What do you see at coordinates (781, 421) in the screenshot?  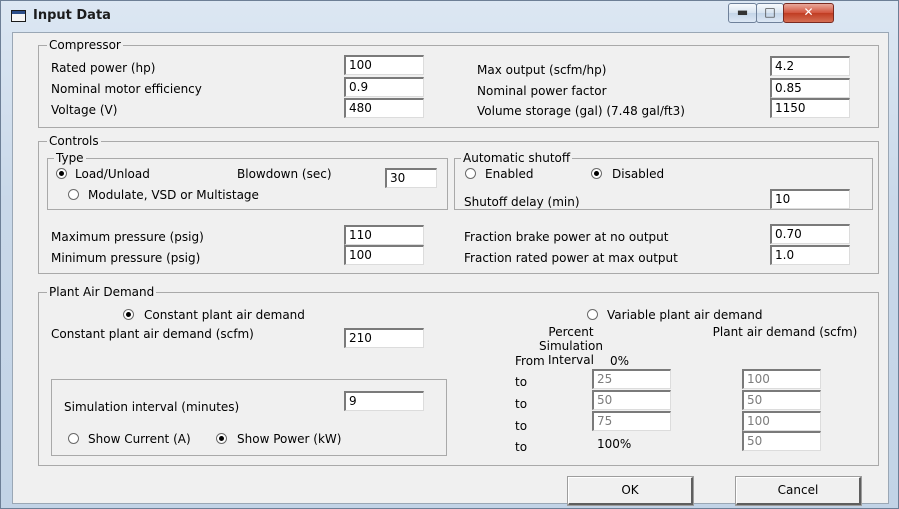 I see `interval-row-3-demand-field: 100` at bounding box center [781, 421].